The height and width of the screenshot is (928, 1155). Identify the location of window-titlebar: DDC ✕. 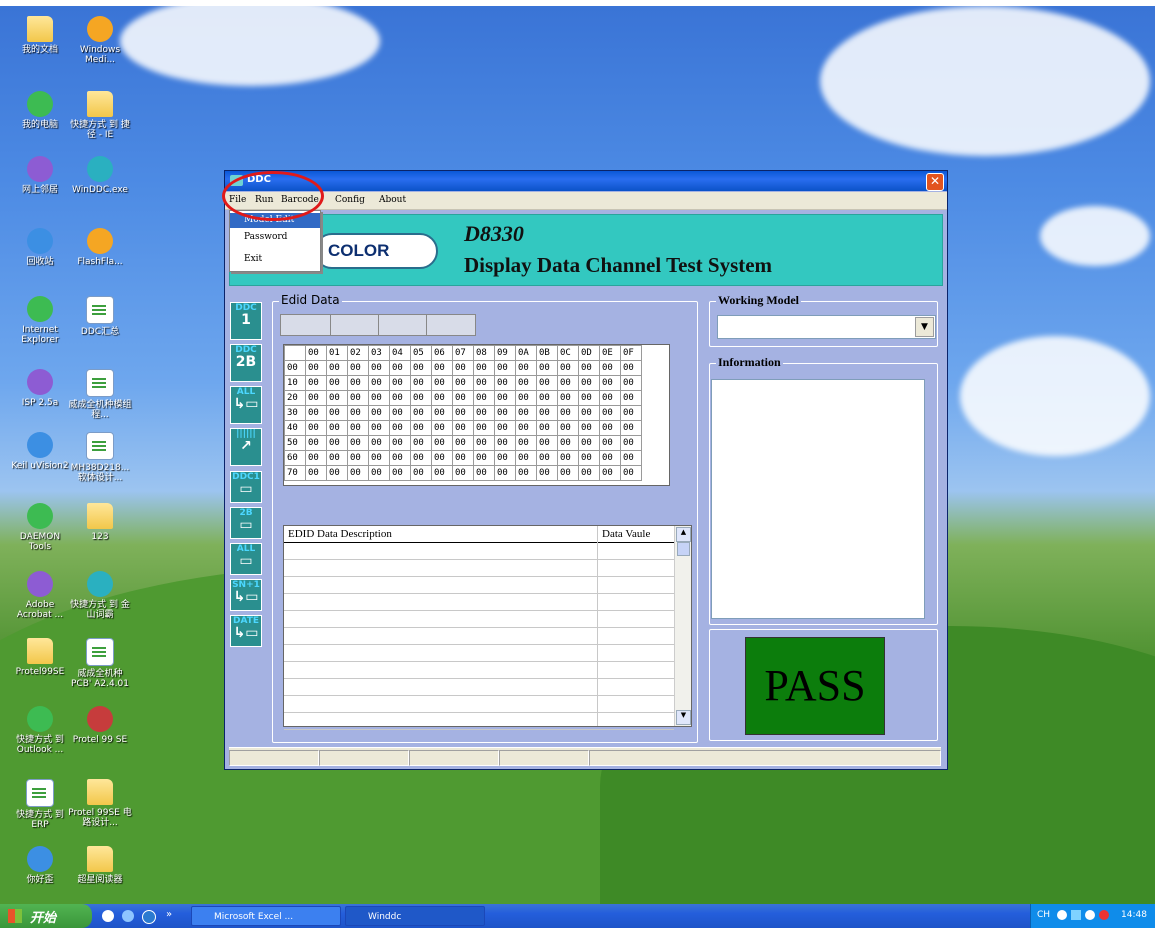
(586, 181).